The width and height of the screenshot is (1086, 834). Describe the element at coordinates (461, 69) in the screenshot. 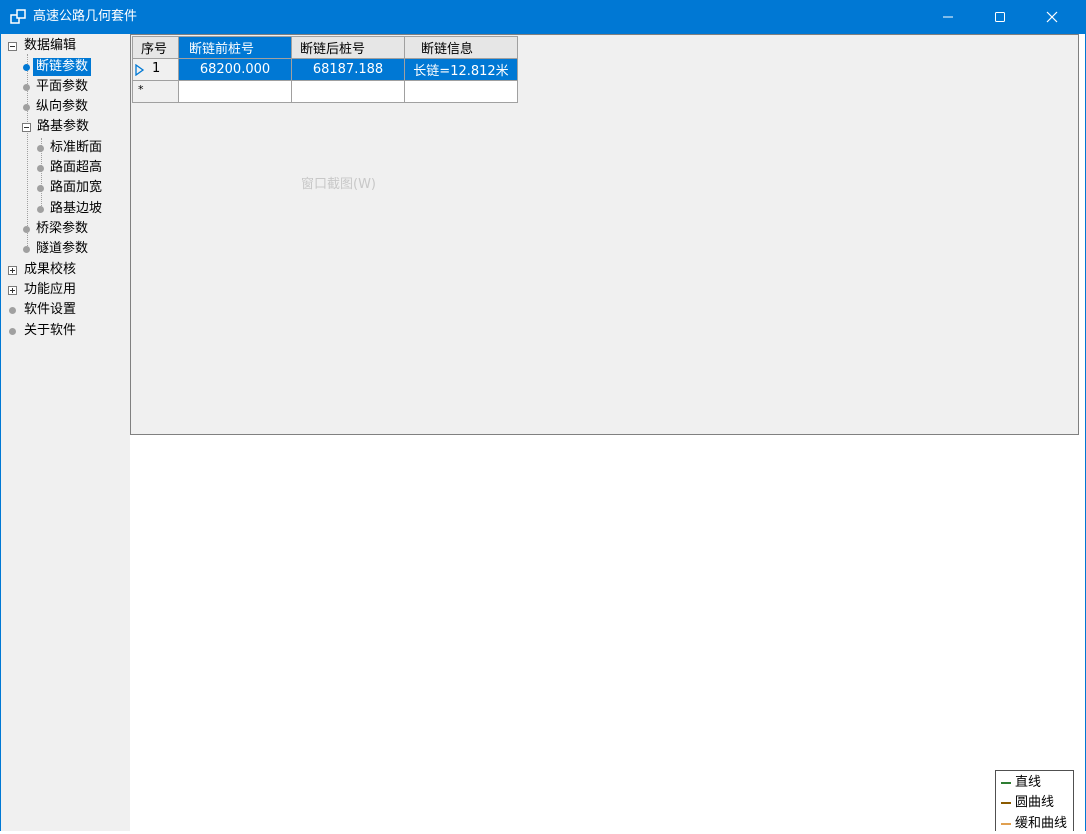

I see `cell-info: 长链=12.812米` at that location.